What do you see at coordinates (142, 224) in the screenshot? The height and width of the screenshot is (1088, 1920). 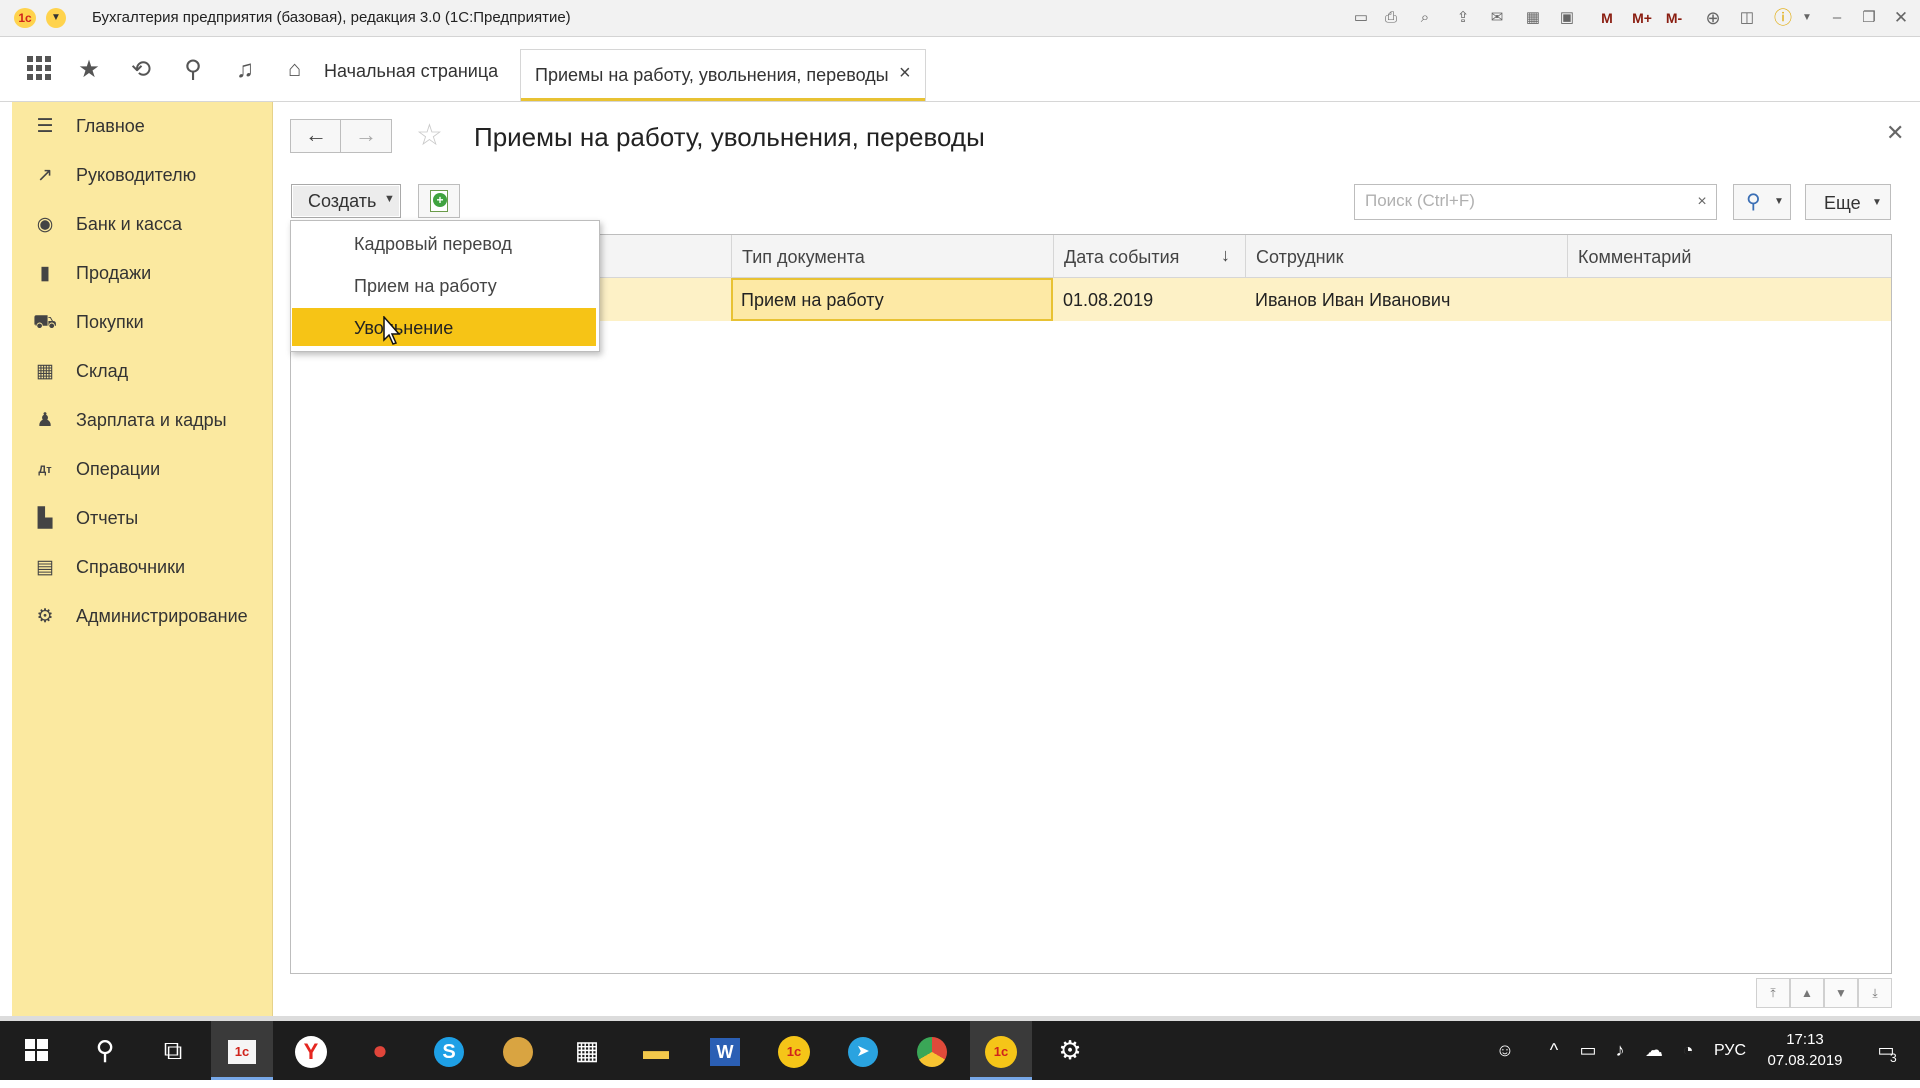 I see `sidebar-item-bank-cash: ◉ Банк и касса` at bounding box center [142, 224].